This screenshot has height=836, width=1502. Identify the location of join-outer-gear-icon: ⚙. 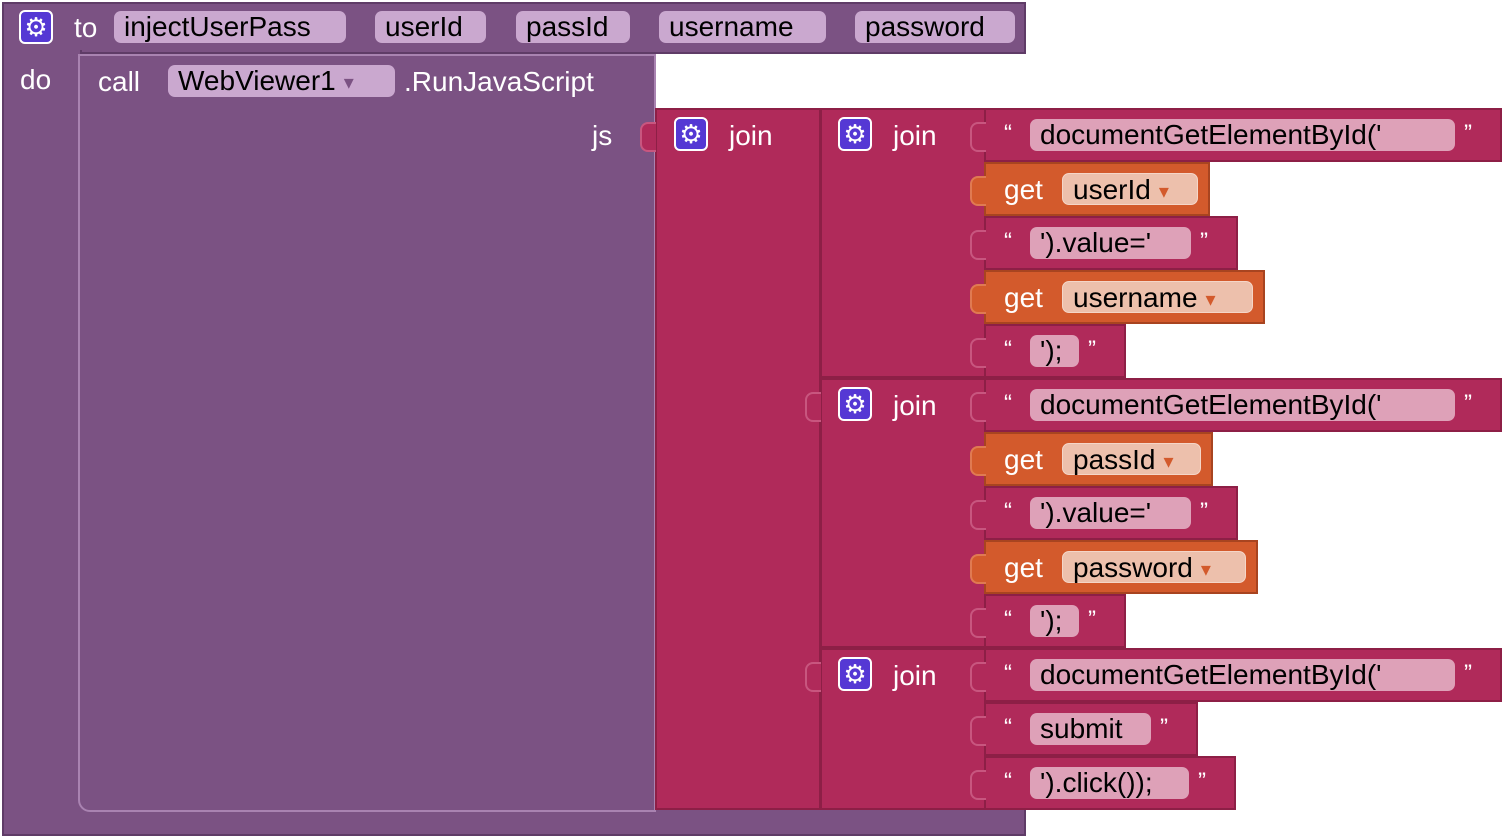
(691, 134).